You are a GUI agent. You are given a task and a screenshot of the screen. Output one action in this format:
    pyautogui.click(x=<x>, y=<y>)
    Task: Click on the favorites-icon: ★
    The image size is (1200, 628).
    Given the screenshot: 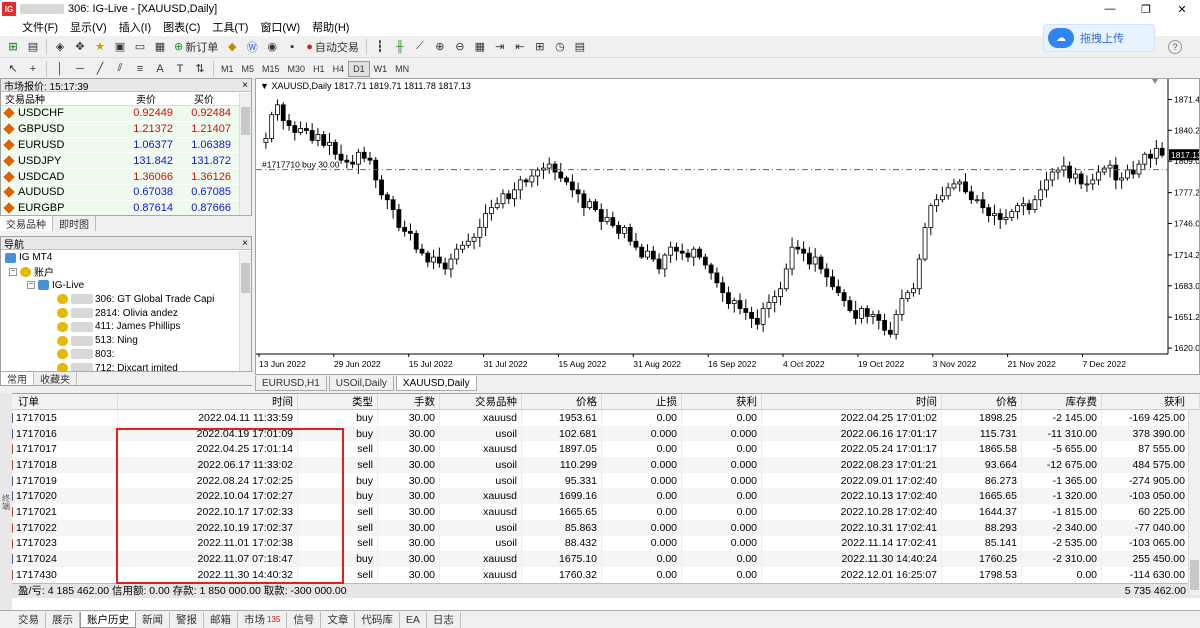 What is the action you would take?
    pyautogui.click(x=100, y=47)
    